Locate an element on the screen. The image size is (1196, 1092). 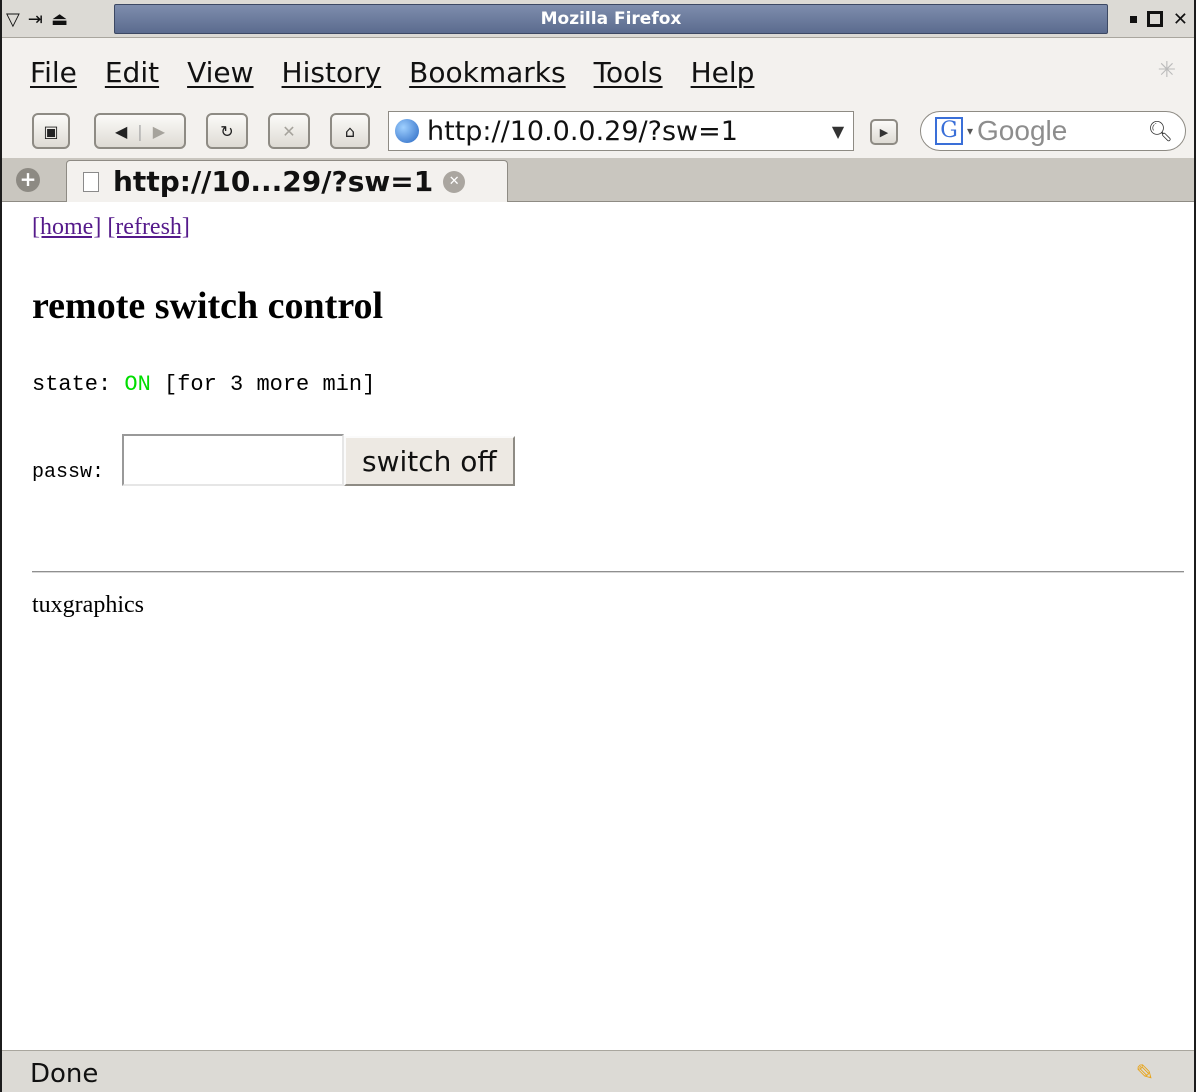
switch-off-button: switch off is located at coordinates (429, 461).